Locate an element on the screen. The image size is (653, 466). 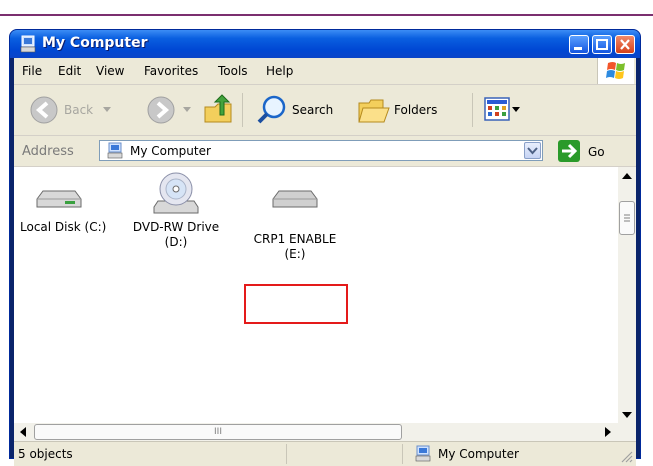
views-dropdown-icon is located at coordinates (516, 110).